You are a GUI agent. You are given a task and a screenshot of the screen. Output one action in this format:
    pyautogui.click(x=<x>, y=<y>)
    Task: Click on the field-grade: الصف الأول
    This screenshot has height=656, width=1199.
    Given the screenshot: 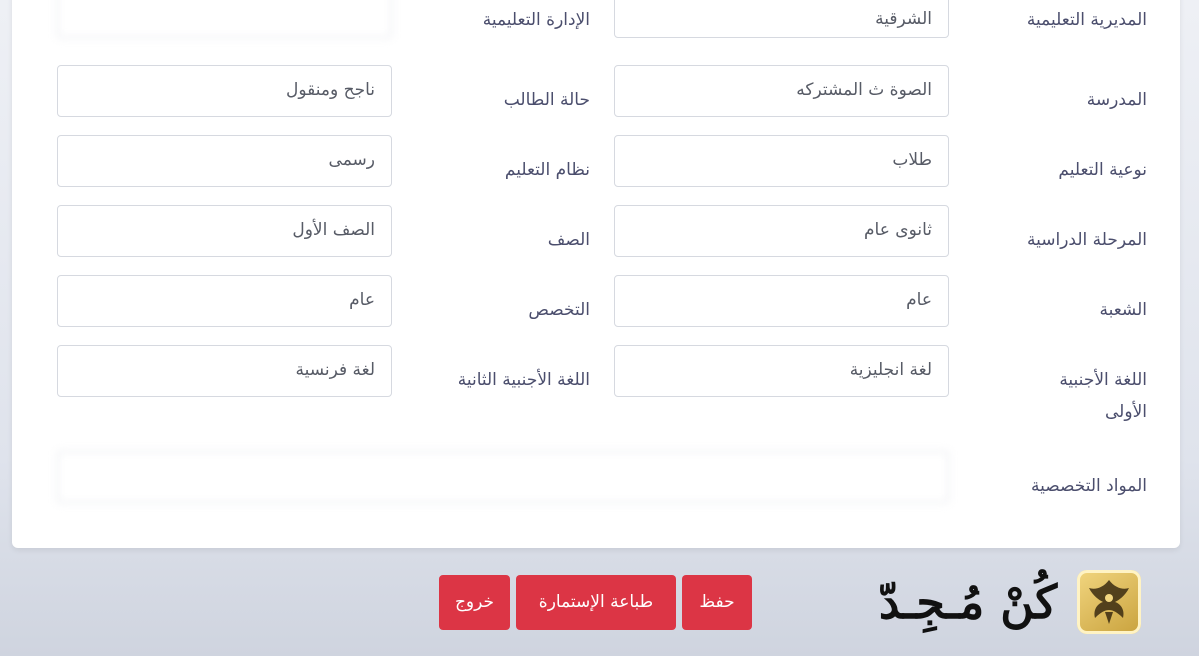 What is the action you would take?
    pyautogui.click(x=224, y=231)
    